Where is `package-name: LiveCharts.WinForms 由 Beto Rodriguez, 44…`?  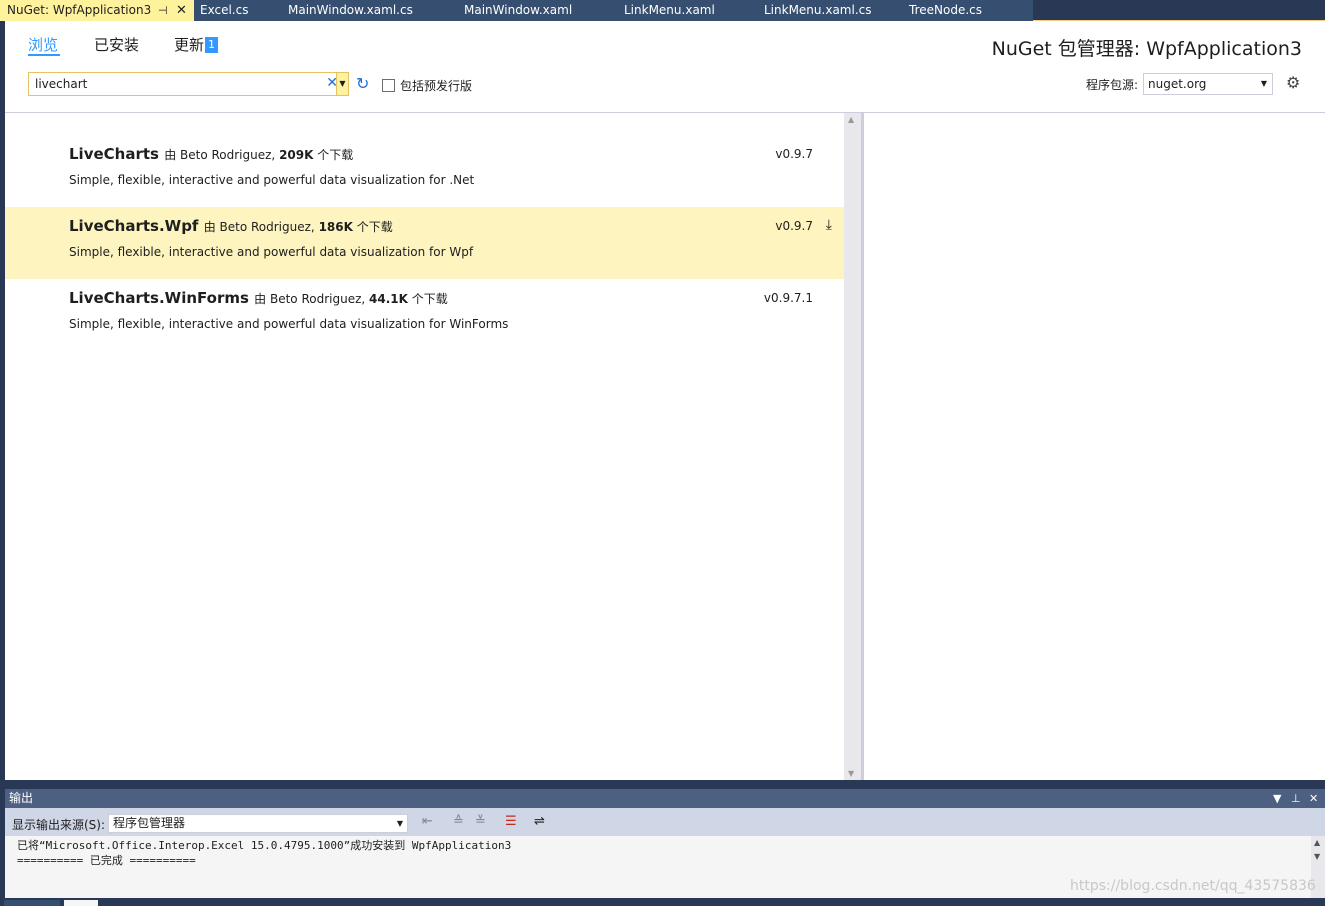
package-name: LiveCharts.WinForms 由 Beto Rodriguez, 44… is located at coordinates (258, 298).